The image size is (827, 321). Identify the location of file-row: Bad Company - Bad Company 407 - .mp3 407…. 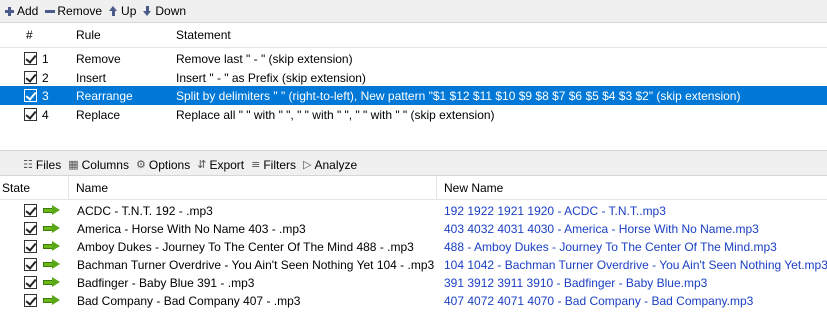
(413, 300).